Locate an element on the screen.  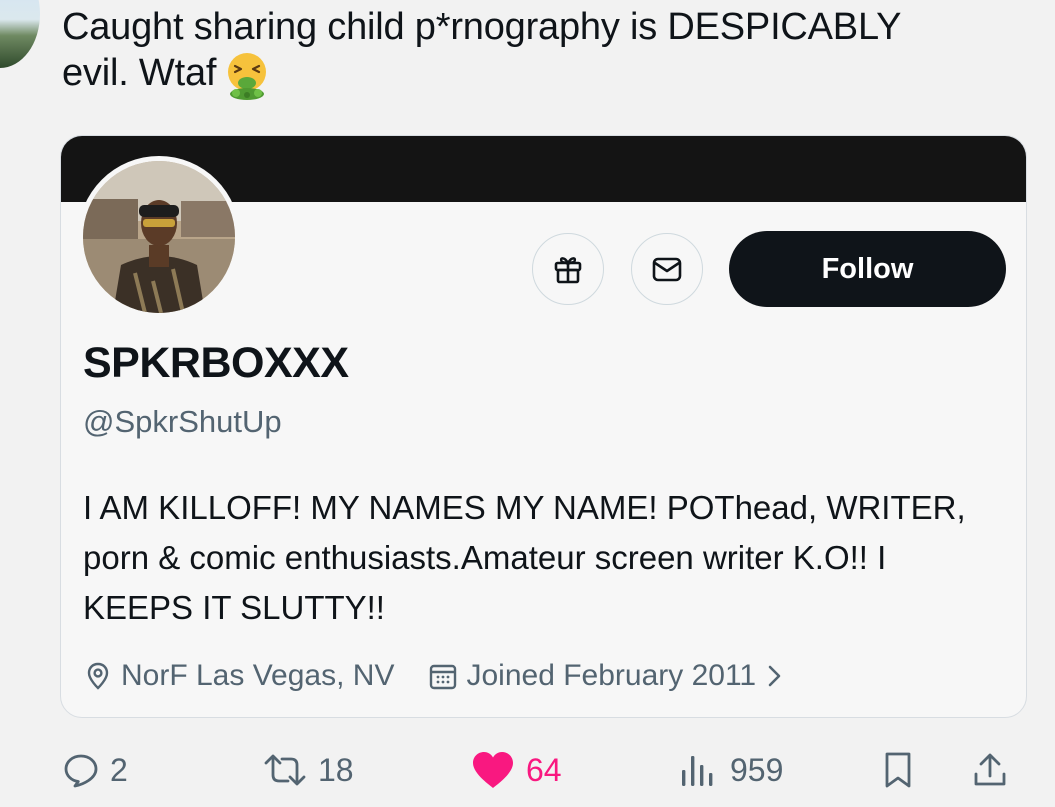
reply-icon is located at coordinates (81, 771).